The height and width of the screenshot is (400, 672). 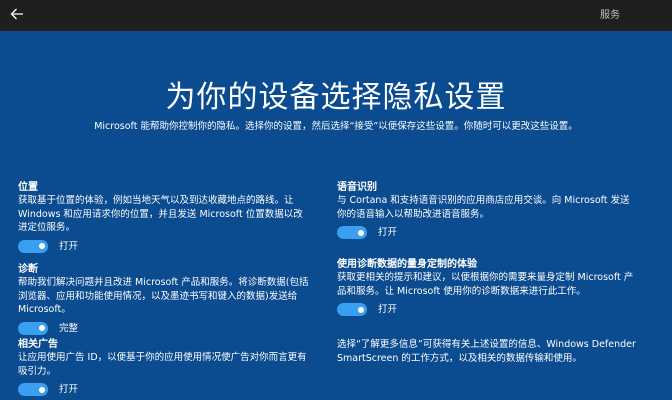 What do you see at coordinates (352, 232) in the screenshot?
I see `speech-toggle` at bounding box center [352, 232].